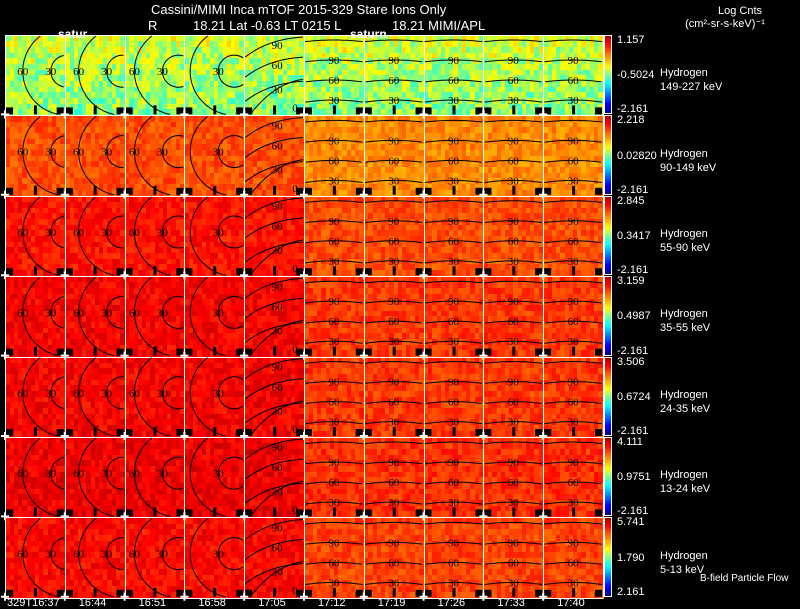  What do you see at coordinates (153, 25) in the screenshot?
I see `r-label: R` at bounding box center [153, 25].